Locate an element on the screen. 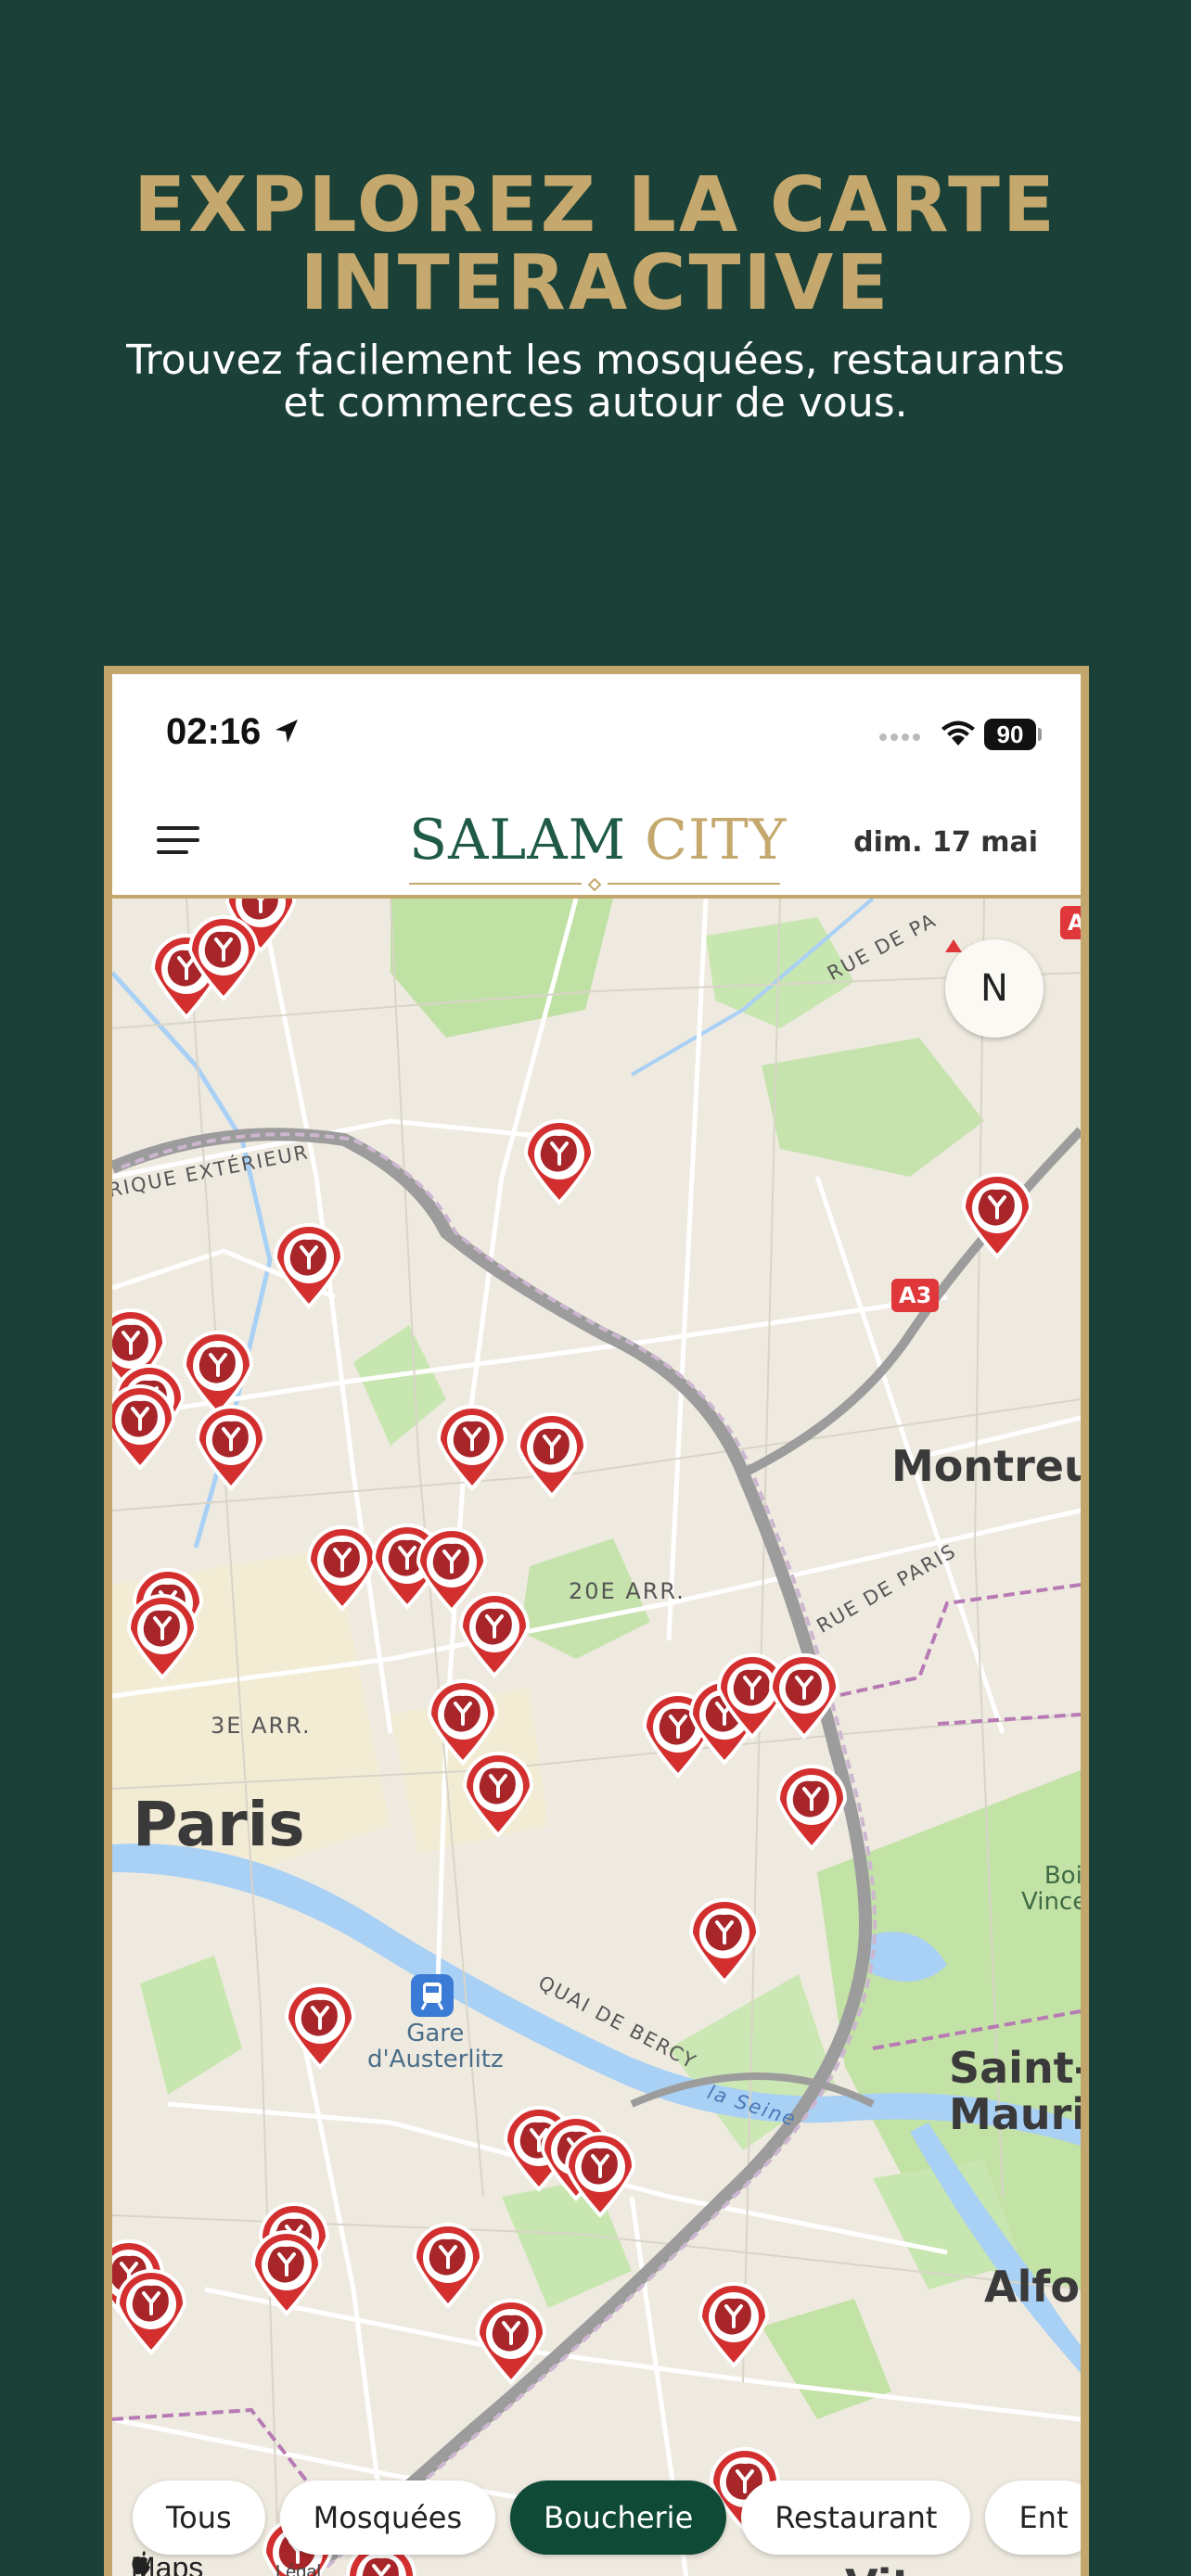  filter-chip-boucherie: Boucherie is located at coordinates (618, 2517).